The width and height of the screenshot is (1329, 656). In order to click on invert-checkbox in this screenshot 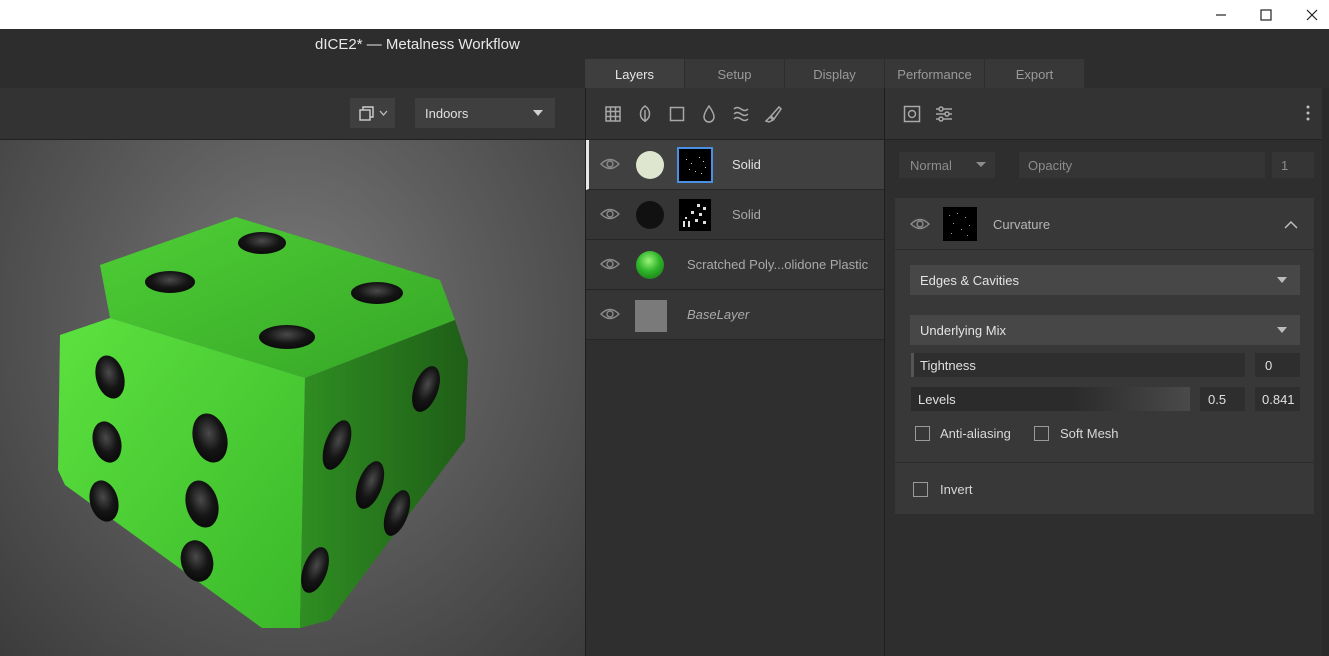, I will do `click(920, 489)`.